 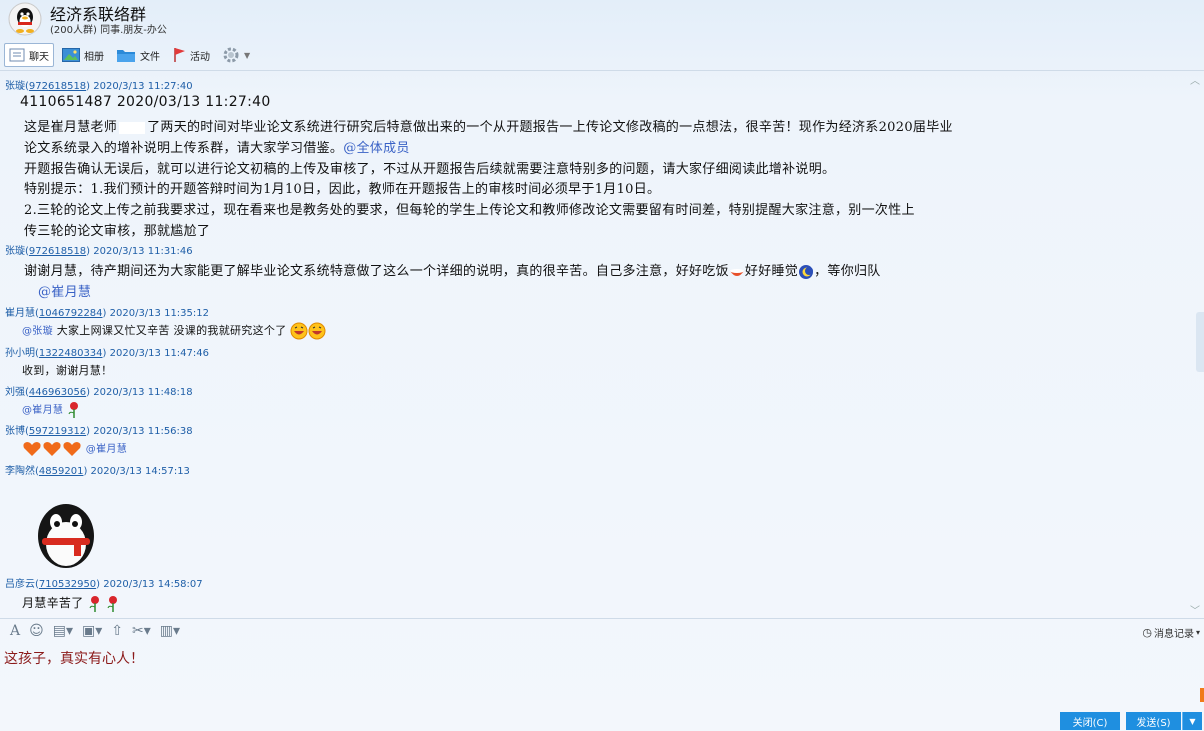 I want to click on tab-files-label: 文件, so click(x=150, y=57).